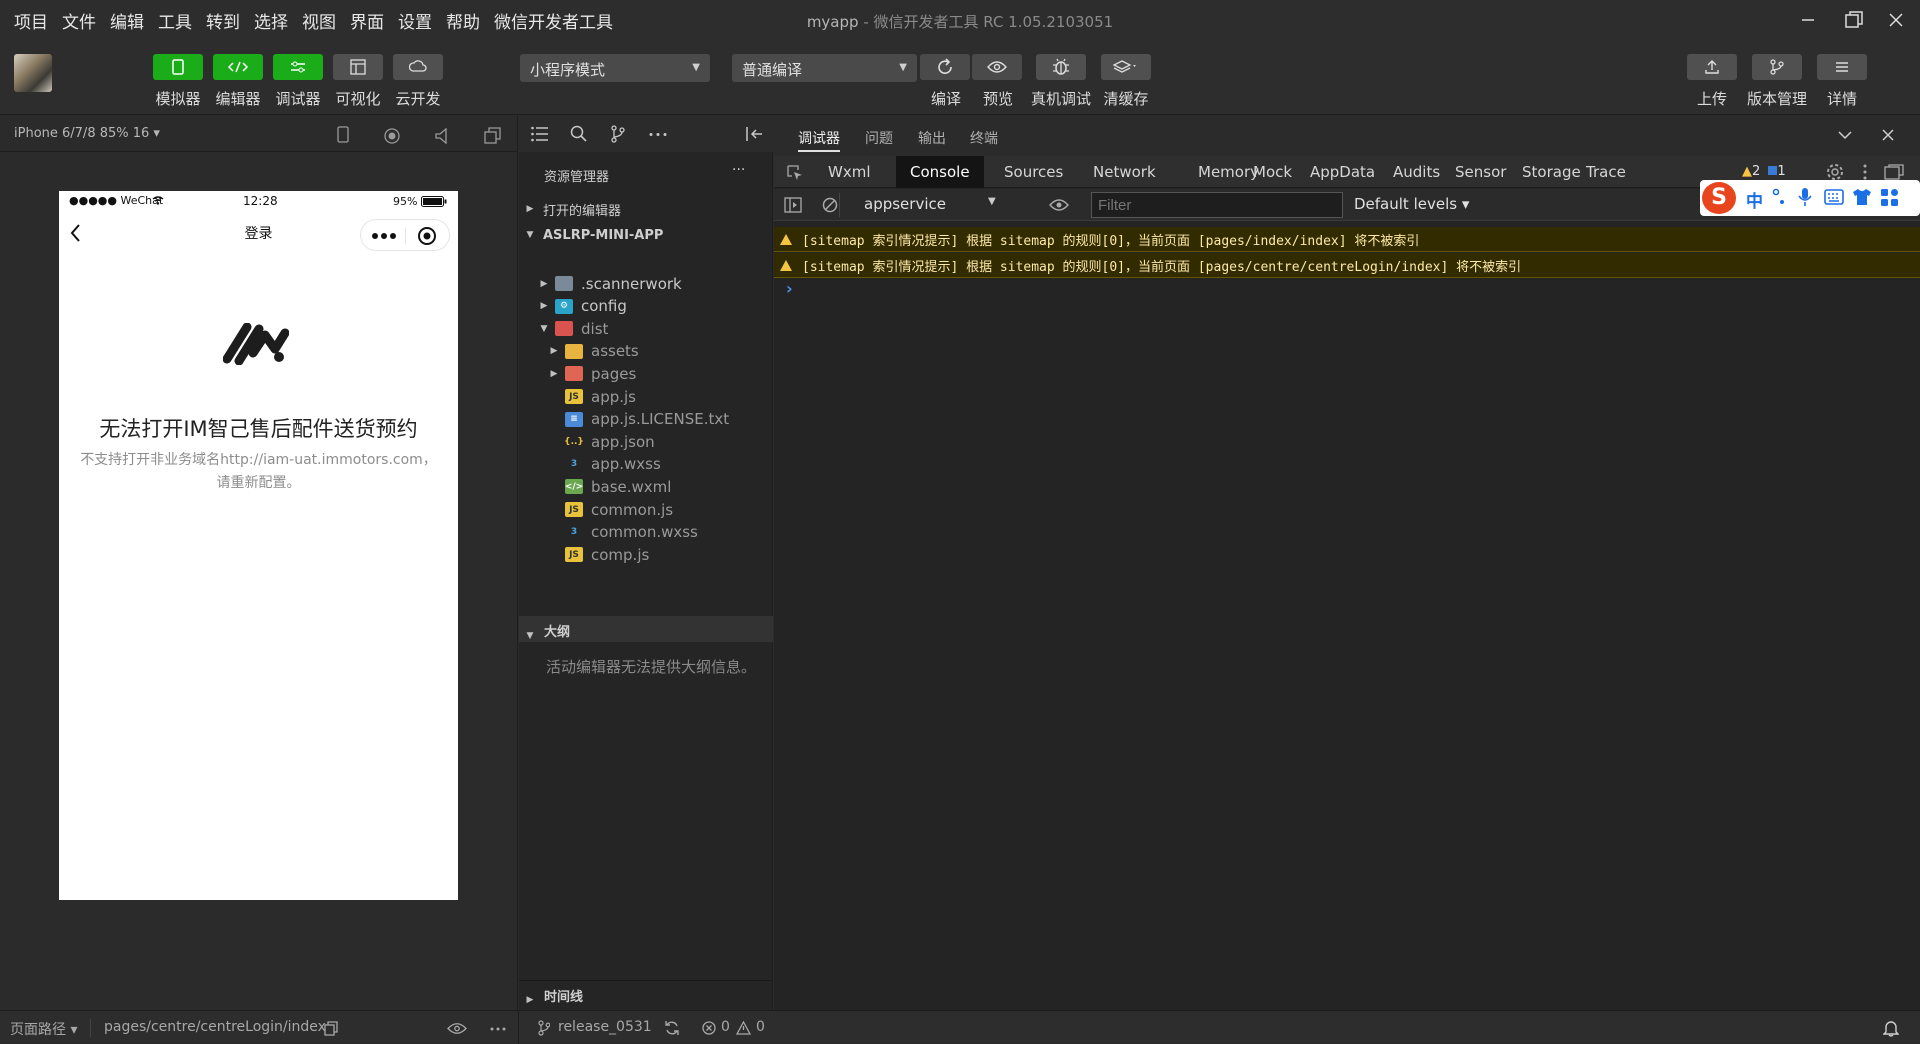 This screenshot has height=1044, width=1920. What do you see at coordinates (1060, 99) in the screenshot?
I see `remote-debug-label: 真机调试` at bounding box center [1060, 99].